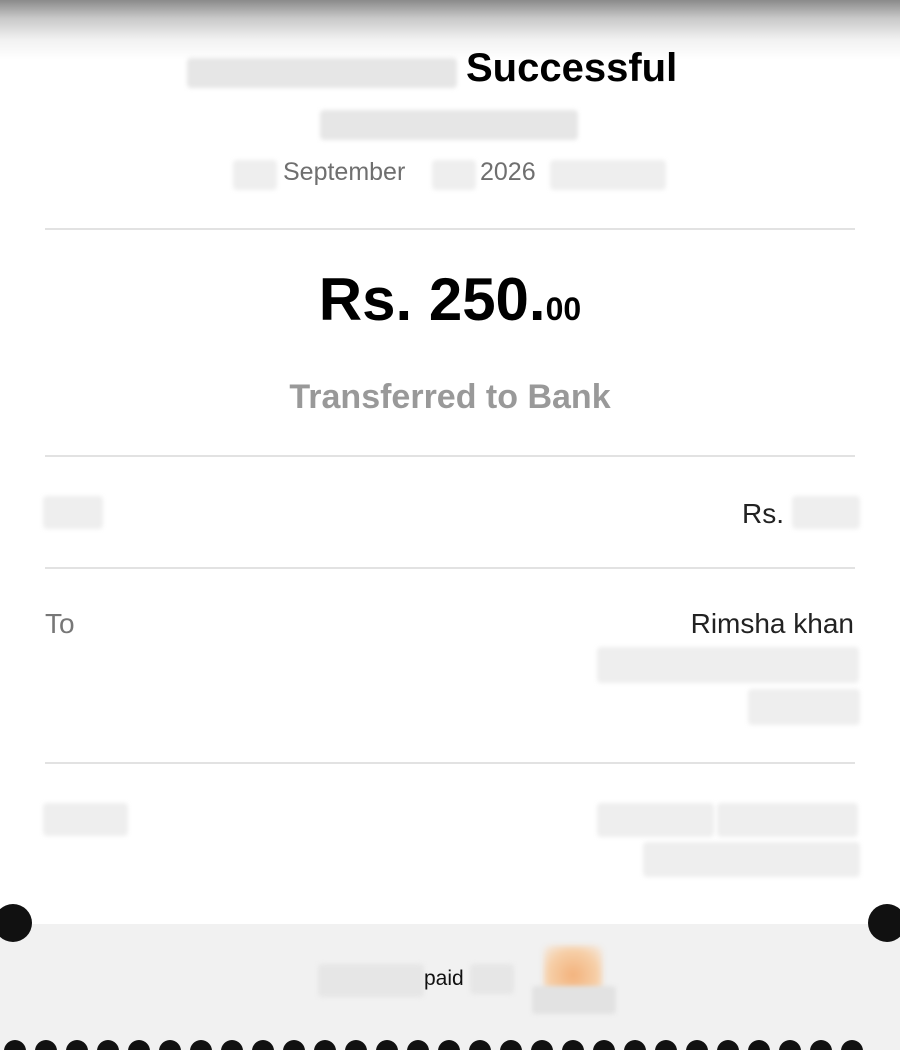 The image size is (900, 1050). What do you see at coordinates (608, 175) in the screenshot?
I see `redacted-time` at bounding box center [608, 175].